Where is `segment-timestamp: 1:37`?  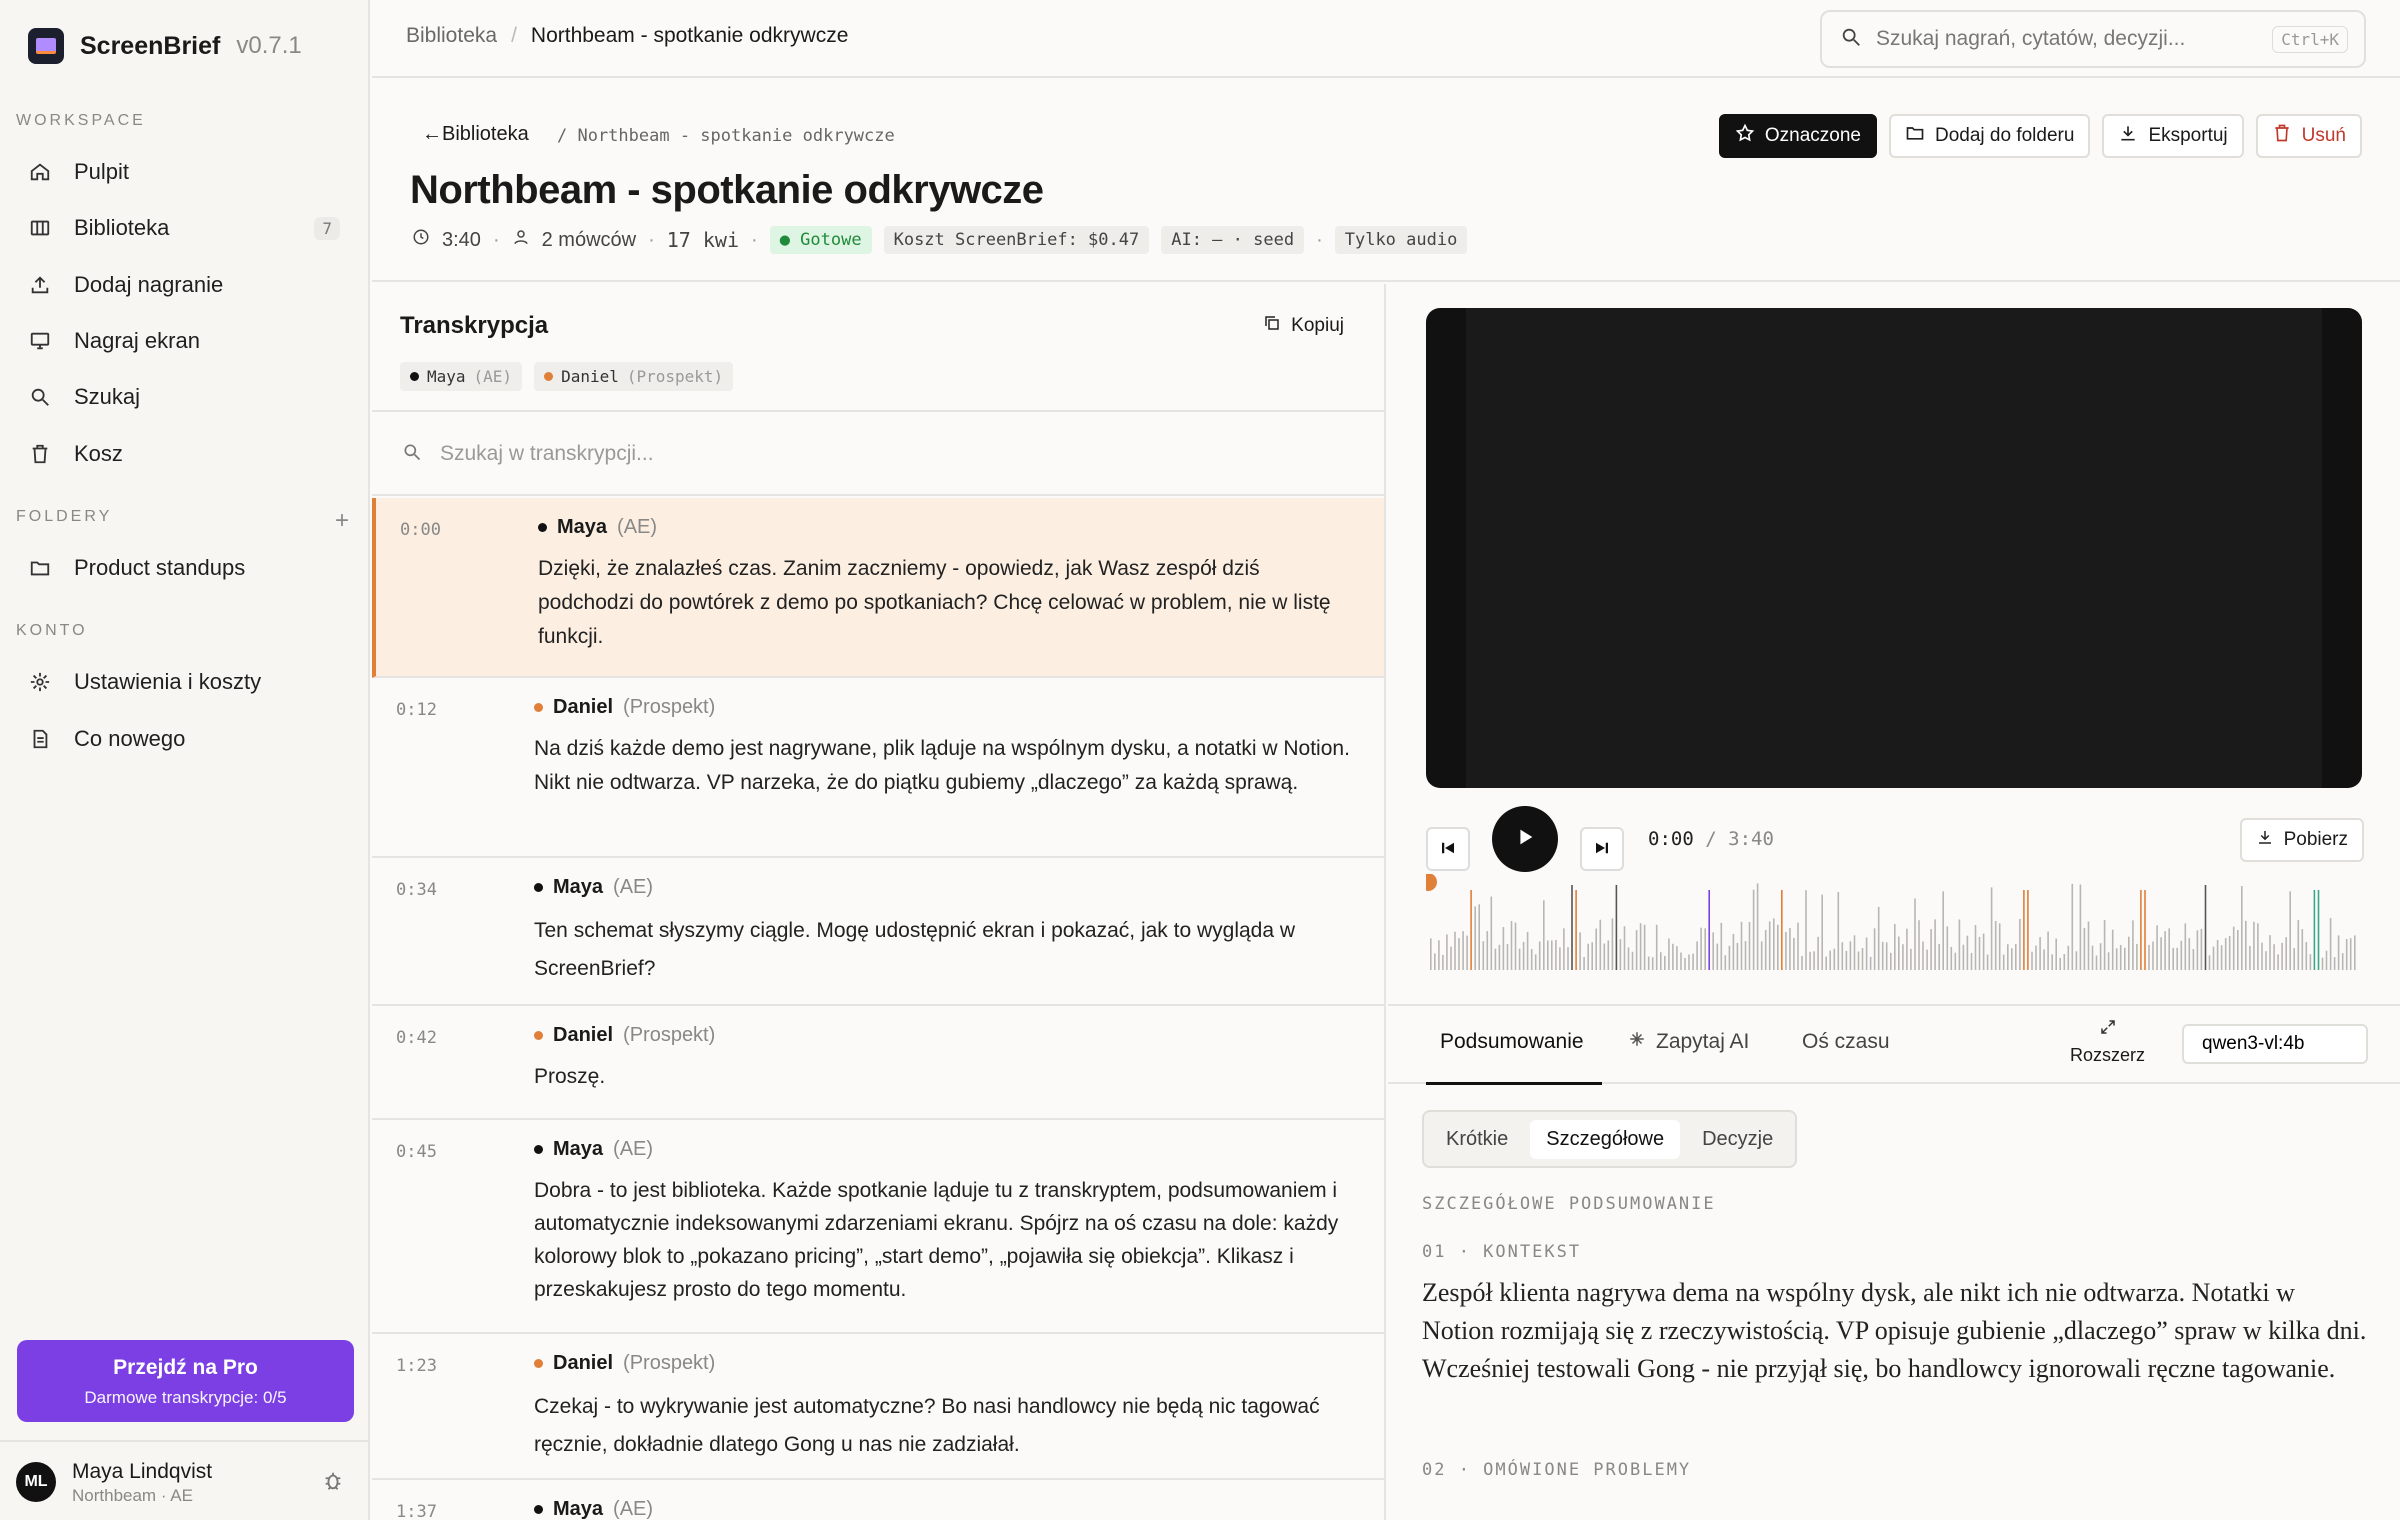
segment-timestamp: 1:37 is located at coordinates (416, 1511).